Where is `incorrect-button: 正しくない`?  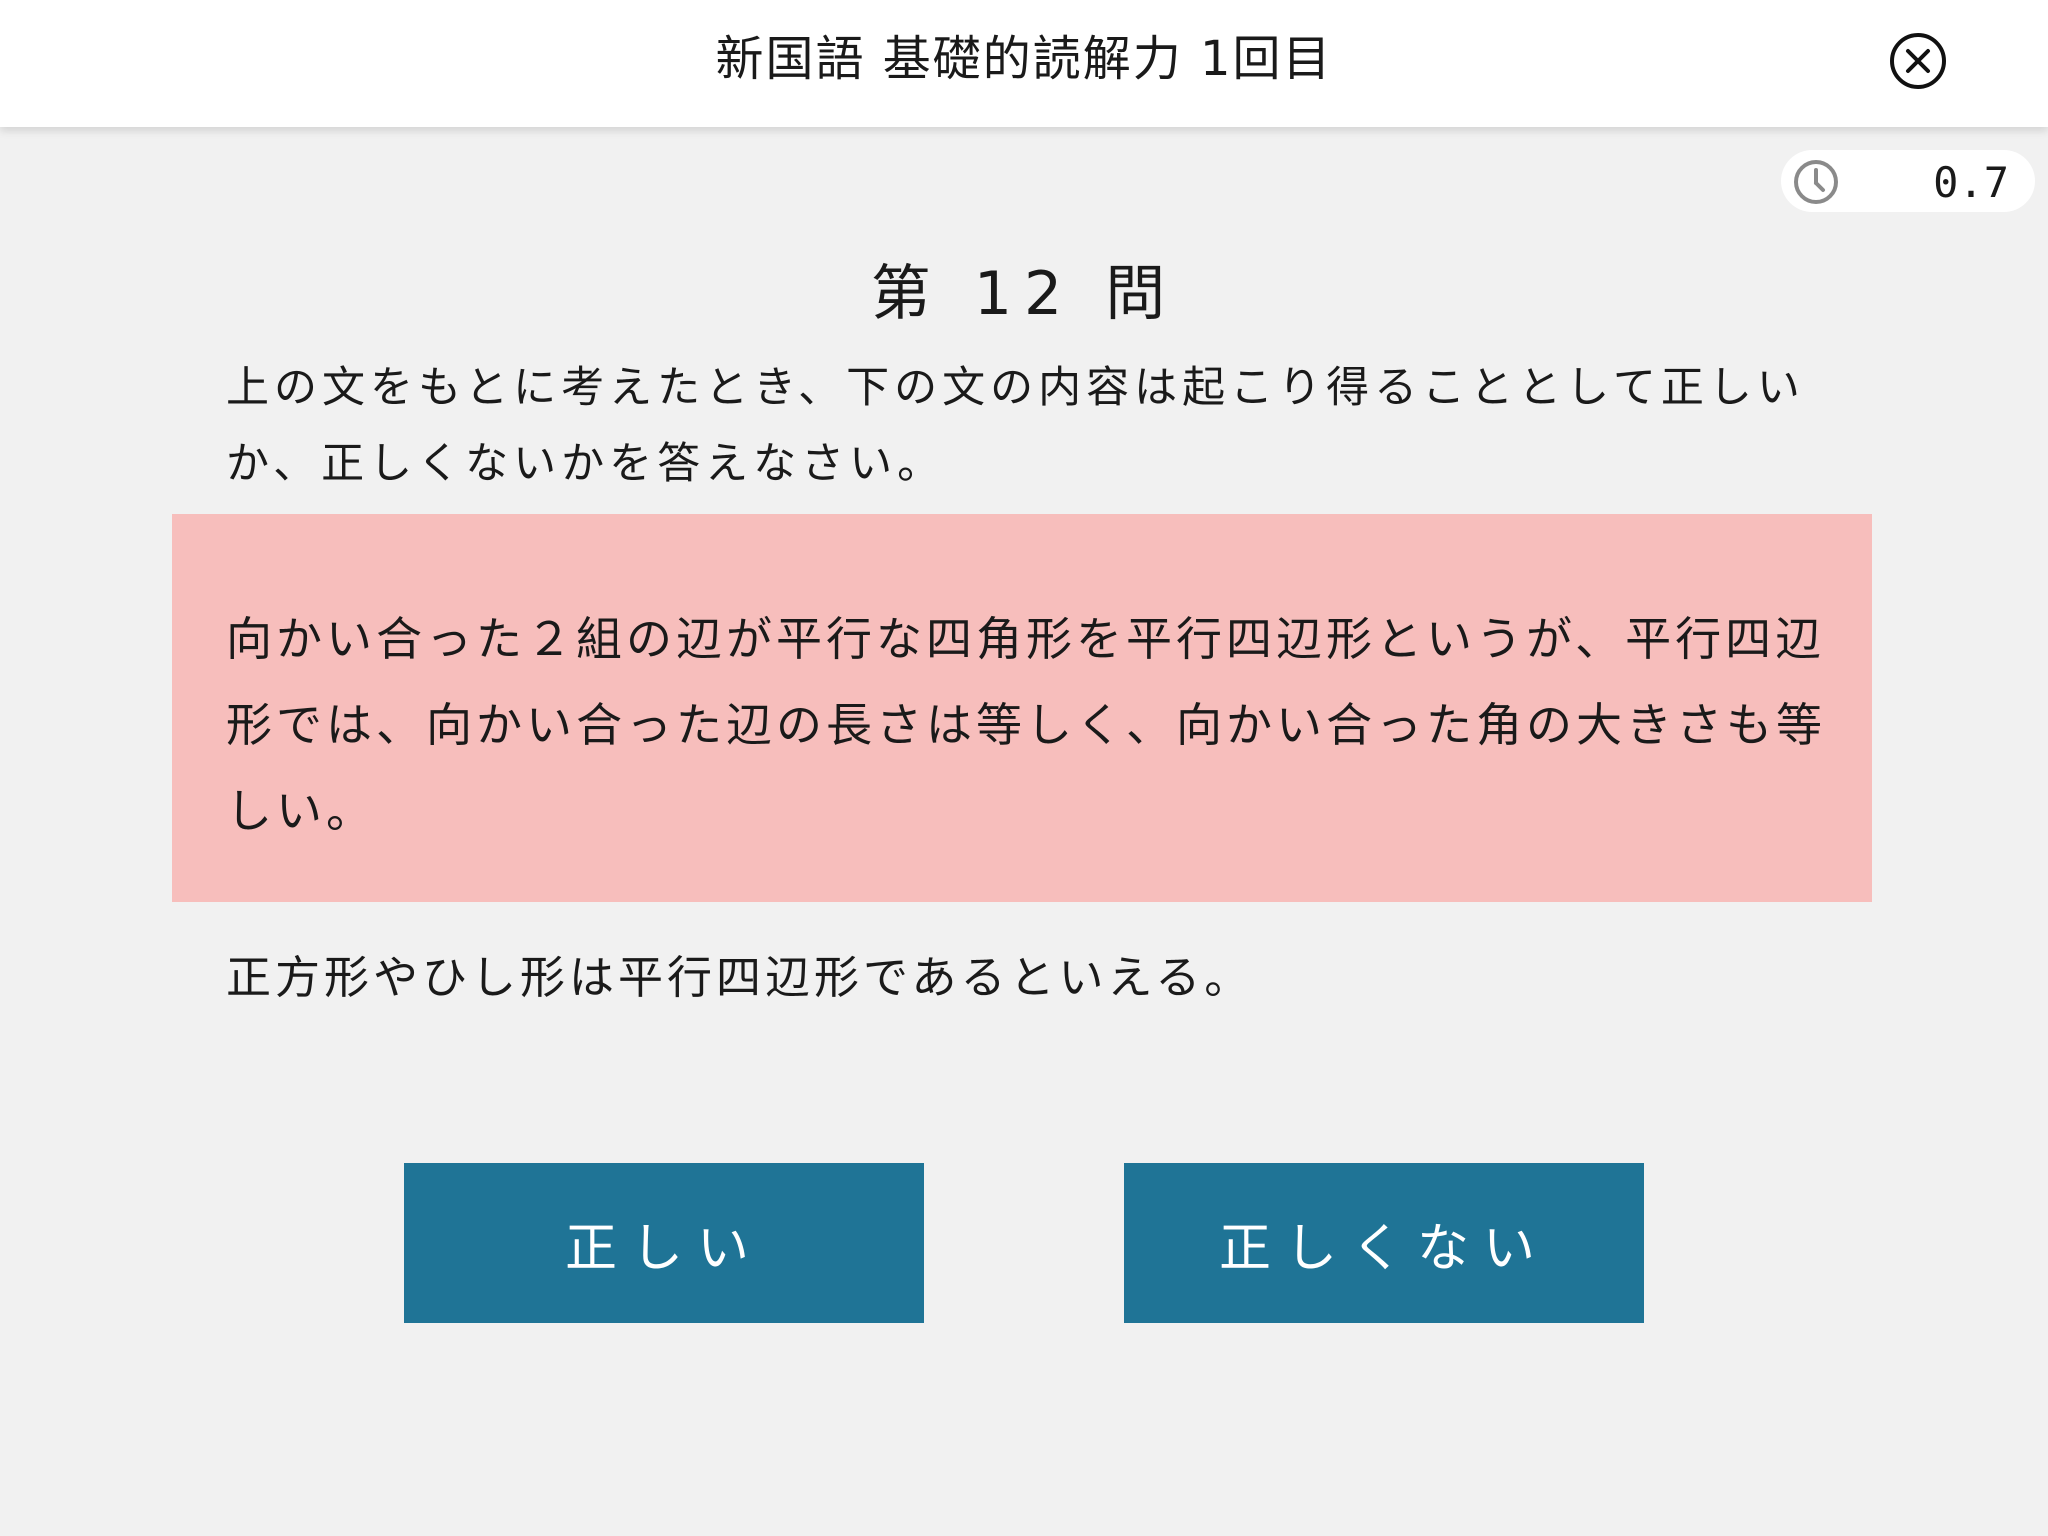 incorrect-button: 正しくない is located at coordinates (1384, 1243).